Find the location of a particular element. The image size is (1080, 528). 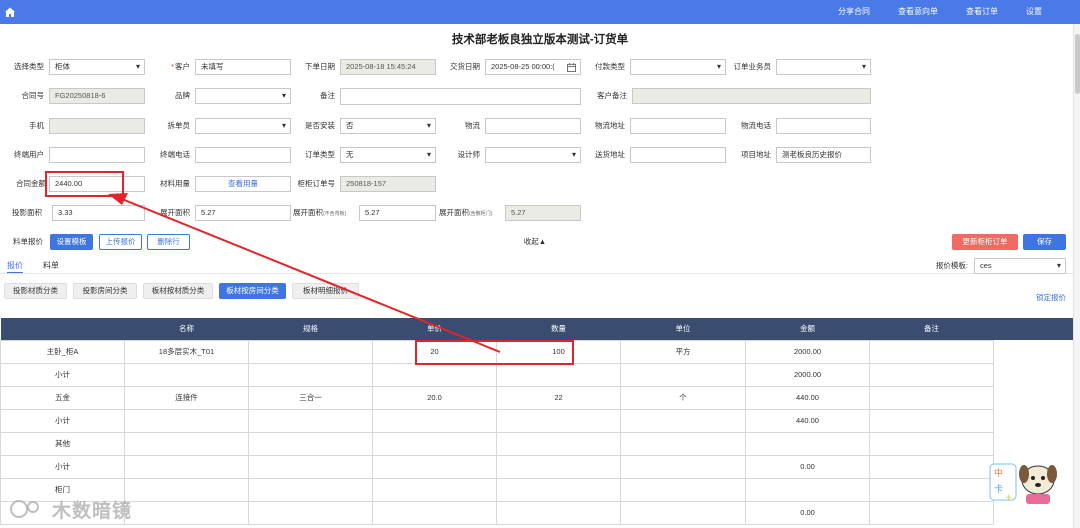

end-user-input is located at coordinates (97, 155).